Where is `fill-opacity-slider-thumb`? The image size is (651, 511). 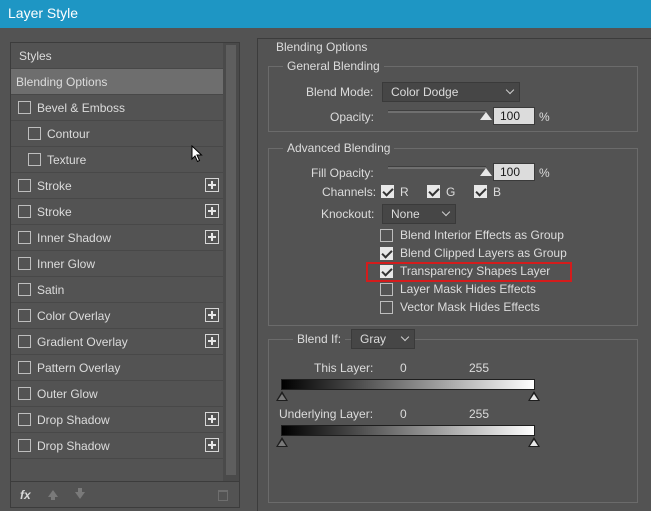 fill-opacity-slider-thumb is located at coordinates (486, 172).